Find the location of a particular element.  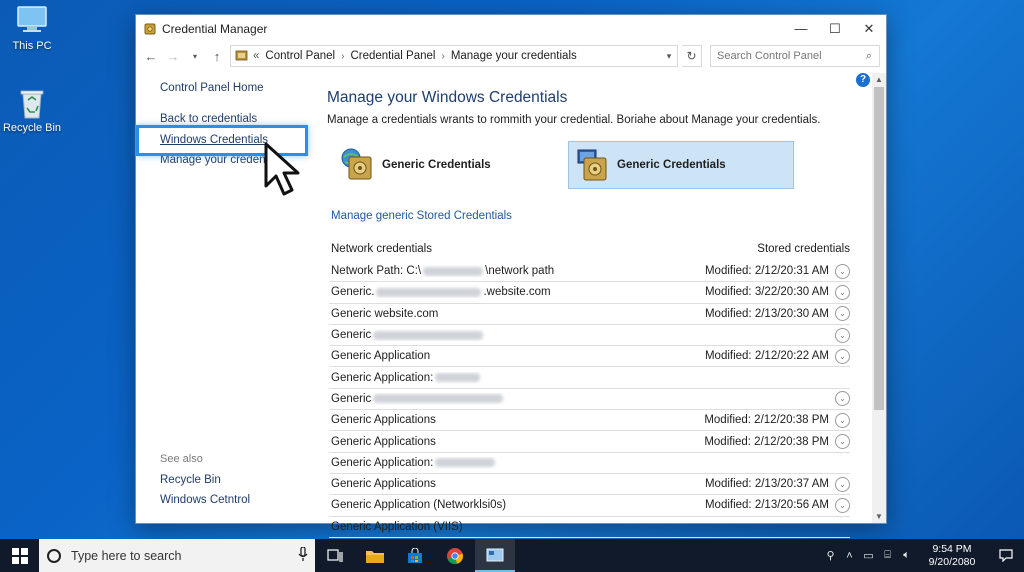

manage-generic-stored-credentials-link: Manage generic Stored Credentials is located at coordinates (421, 216).